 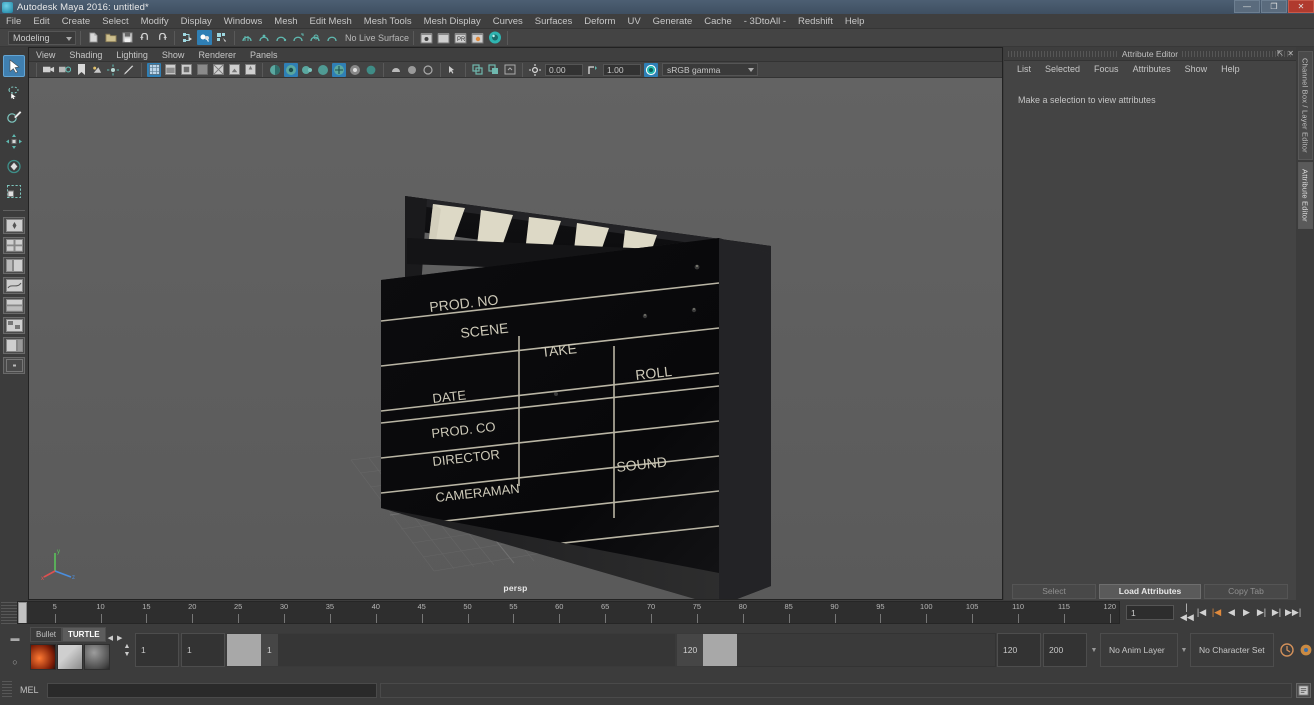 What do you see at coordinates (707, 650) in the screenshot?
I see `range-end-segment: 120` at bounding box center [707, 650].